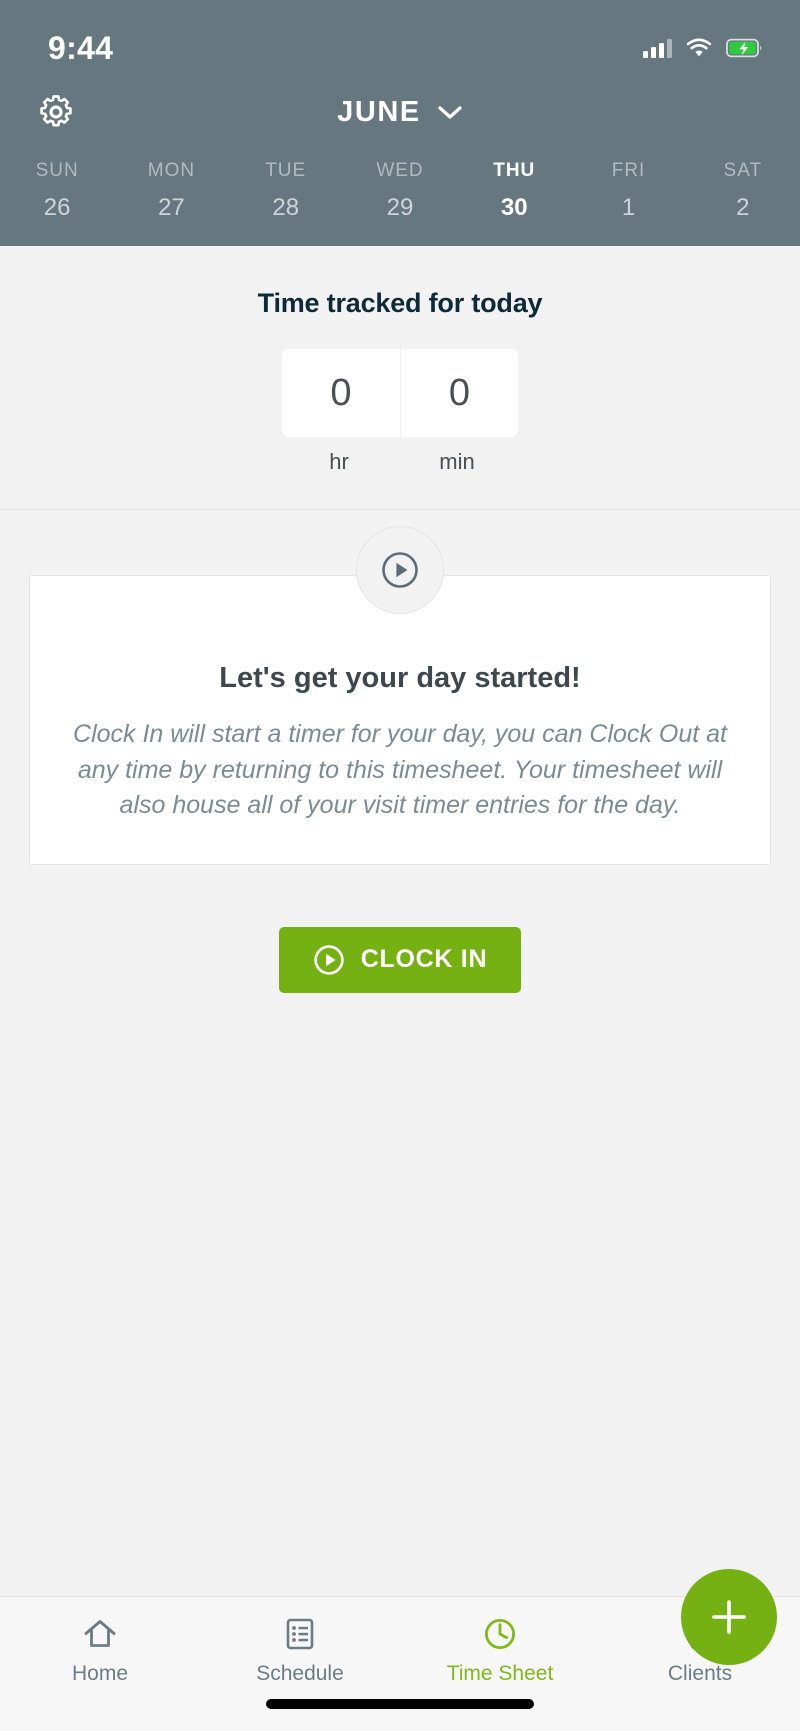  Describe the element at coordinates (424, 959) in the screenshot. I see `clock-in-label: CLOCK IN` at that location.